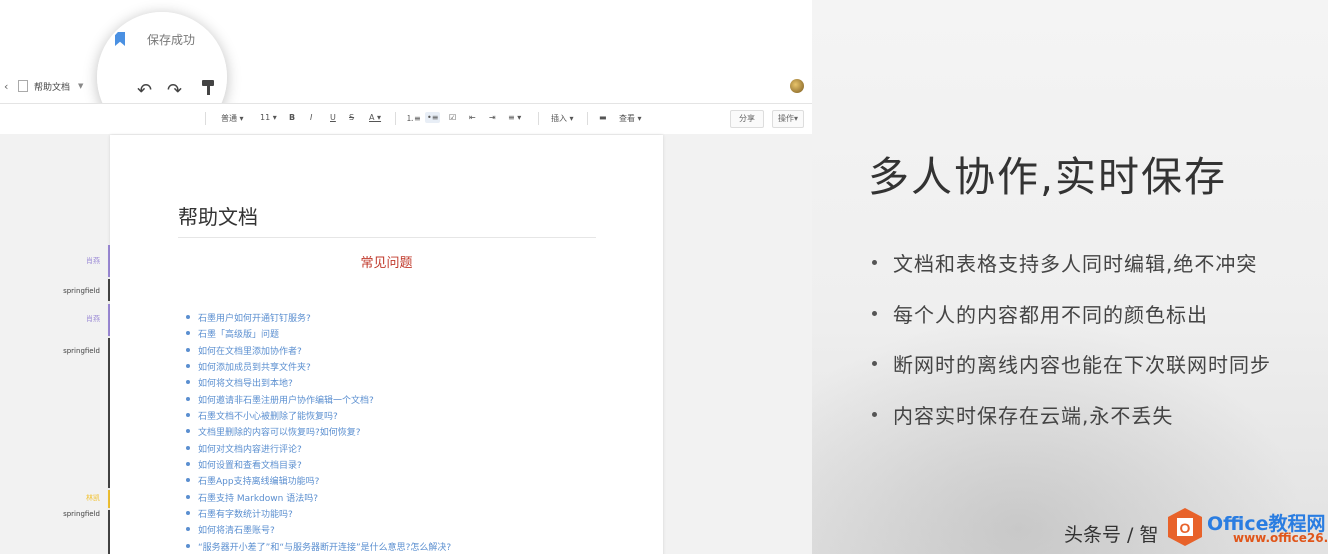 This screenshot has height=554, width=1328. Describe the element at coordinates (208, 88) in the screenshot. I see `format-painter-icon` at that location.